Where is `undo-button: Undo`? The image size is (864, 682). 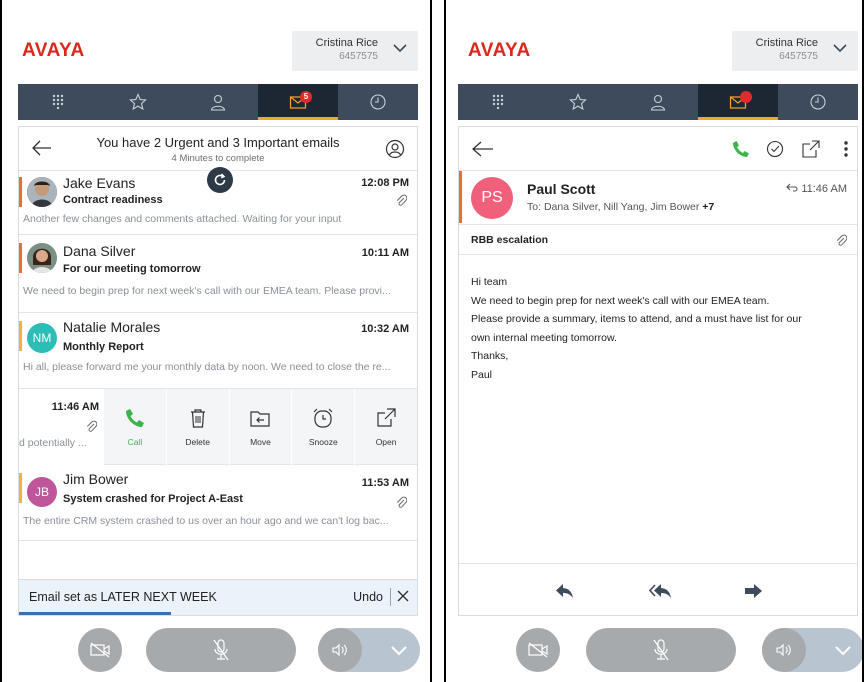 undo-button: Undo is located at coordinates (368, 597).